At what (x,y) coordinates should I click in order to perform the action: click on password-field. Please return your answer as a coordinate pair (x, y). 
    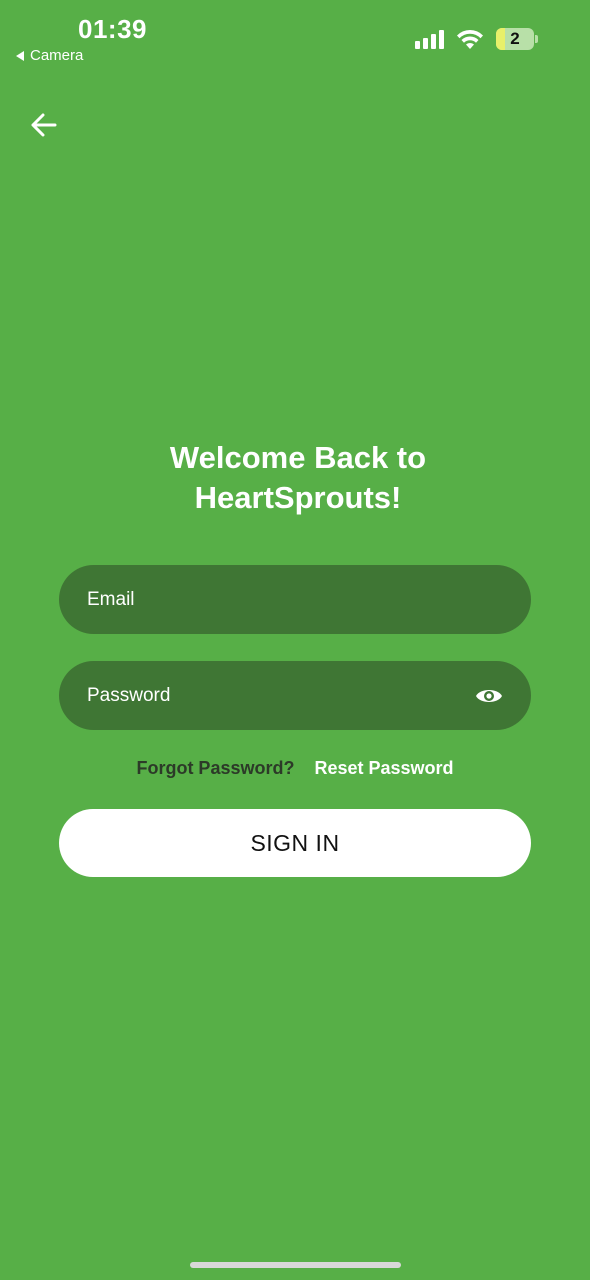
    Looking at the image, I should click on (281, 695).